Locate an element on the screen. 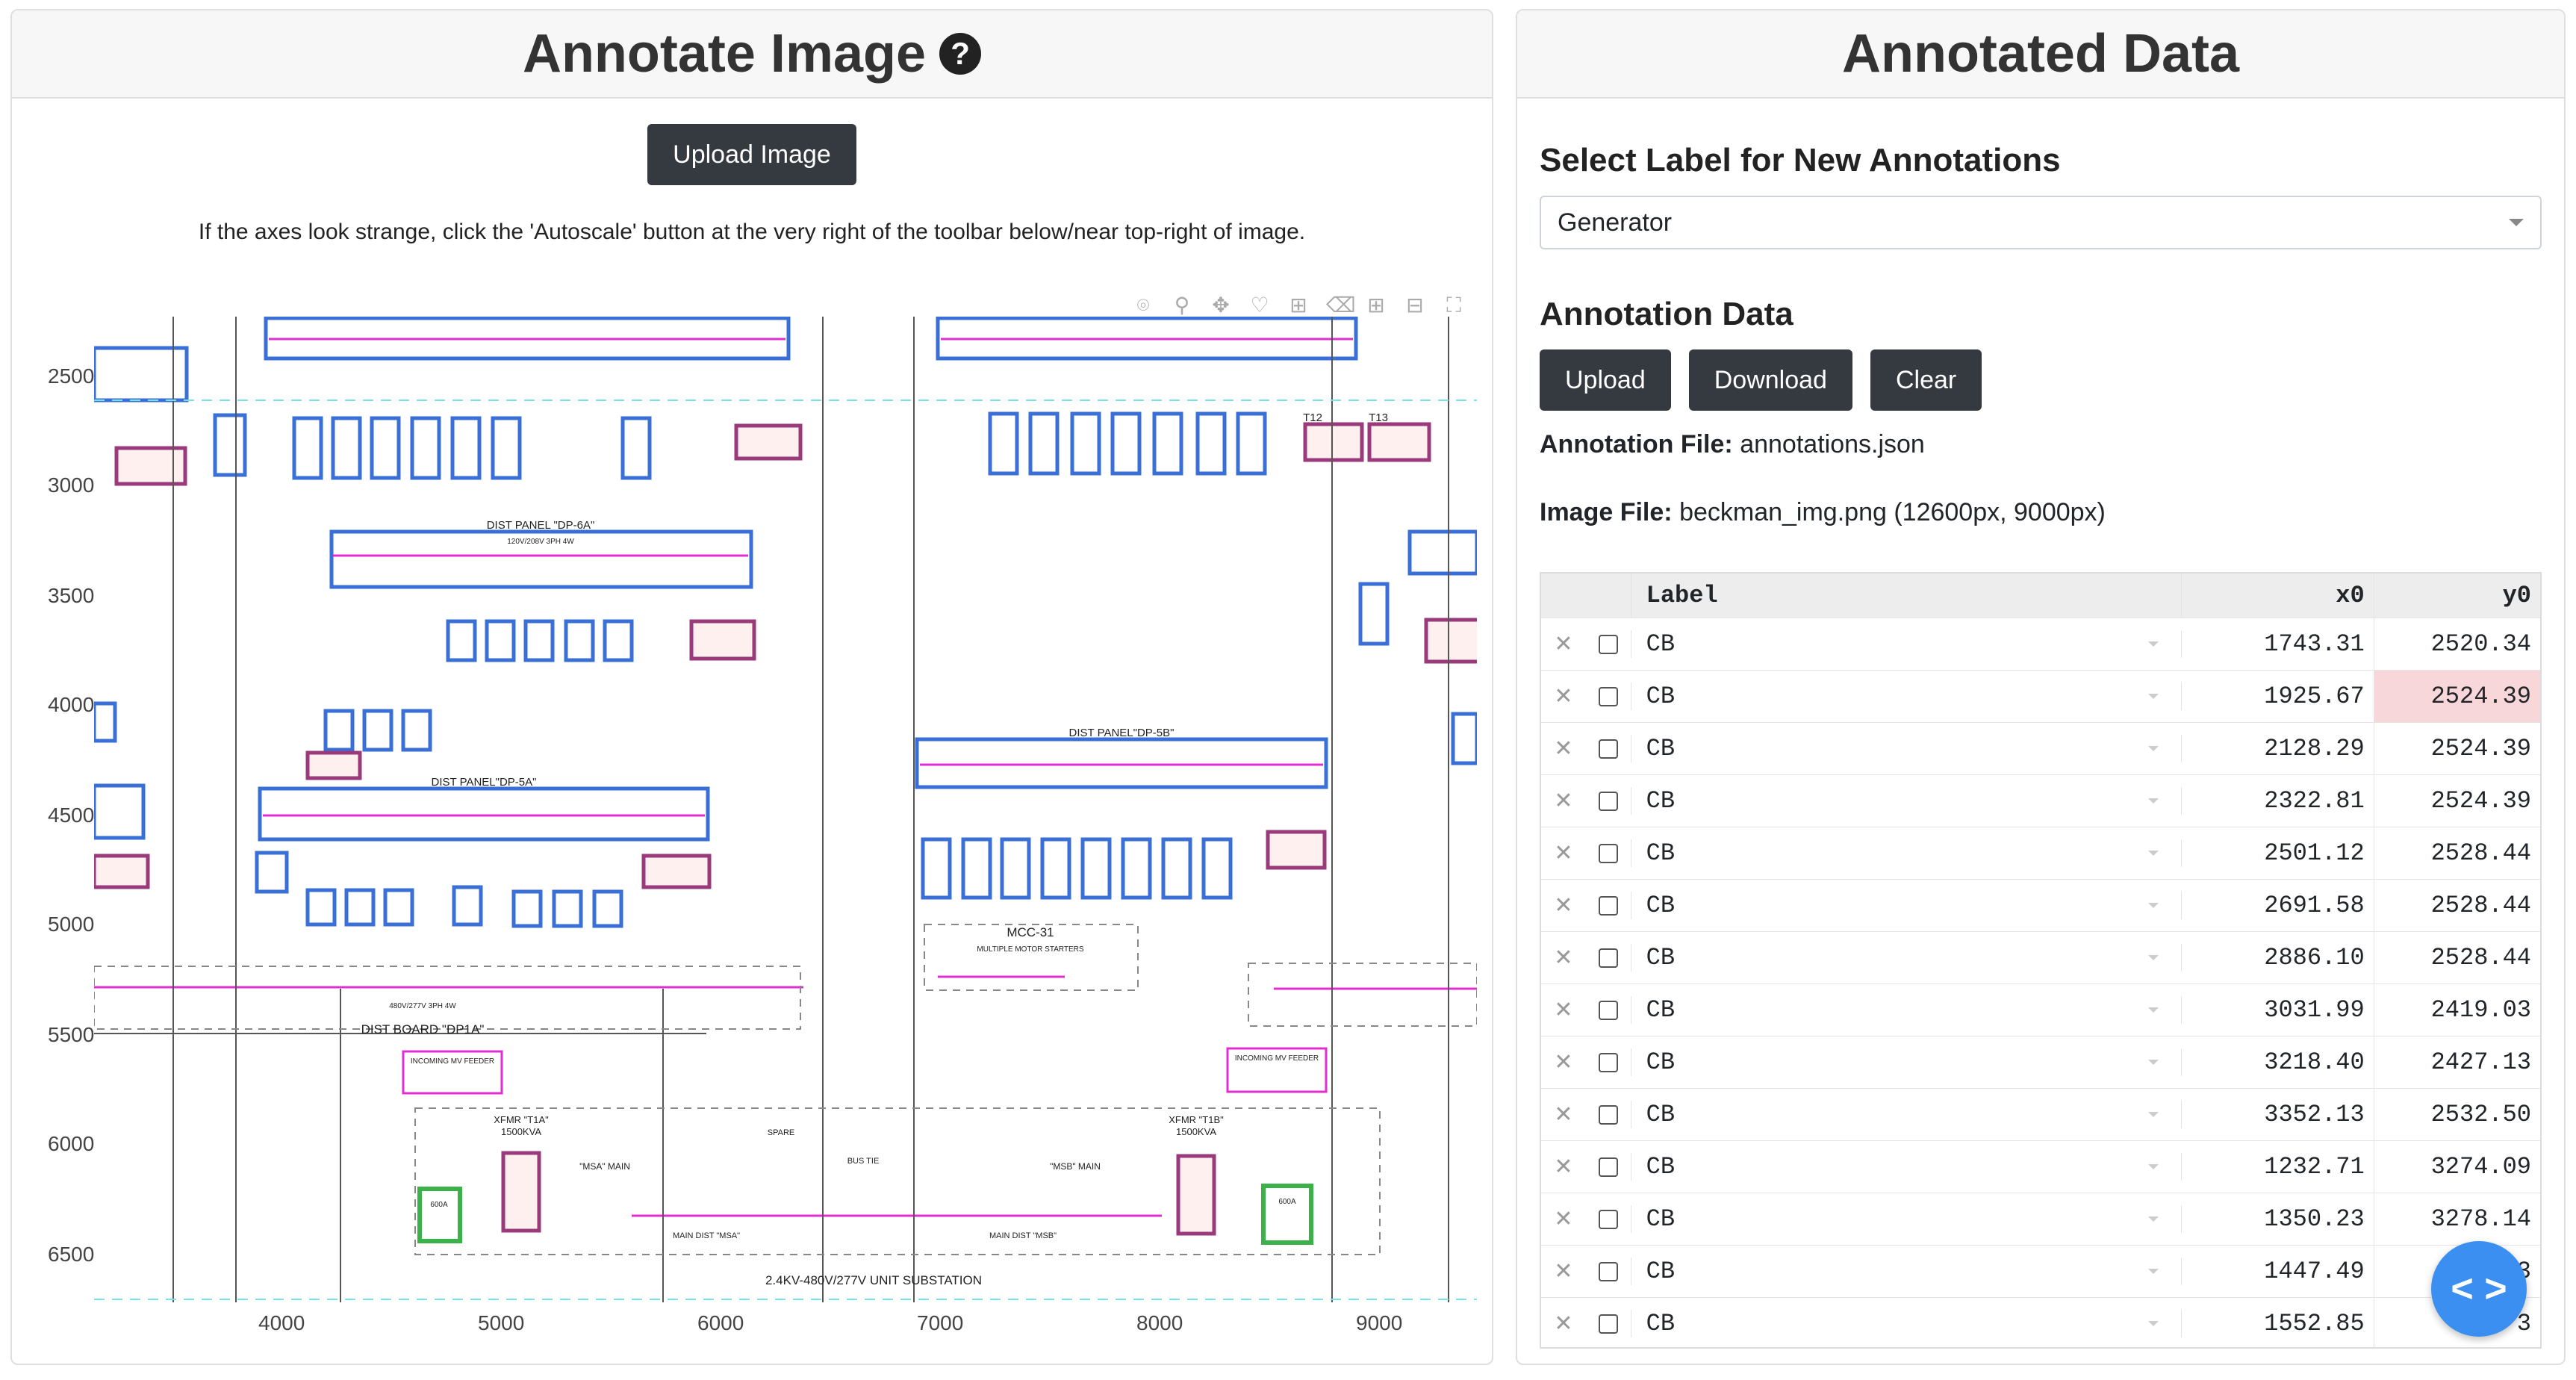 This screenshot has width=2576, height=1380. row-x0-cell: 2501.12 is located at coordinates (2277, 853).